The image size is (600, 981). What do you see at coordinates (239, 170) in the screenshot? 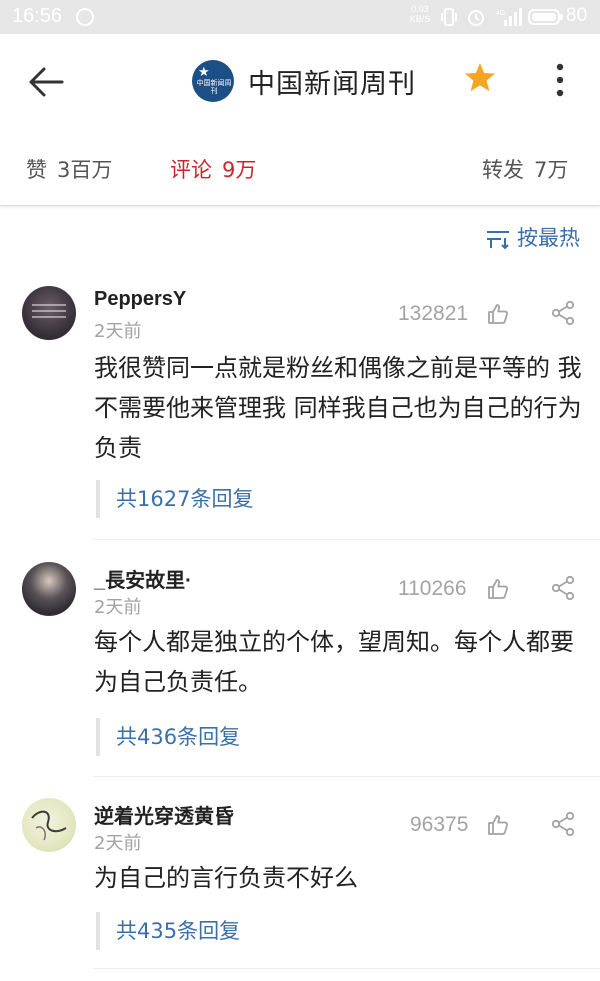
I see `comments-count: 9万` at bounding box center [239, 170].